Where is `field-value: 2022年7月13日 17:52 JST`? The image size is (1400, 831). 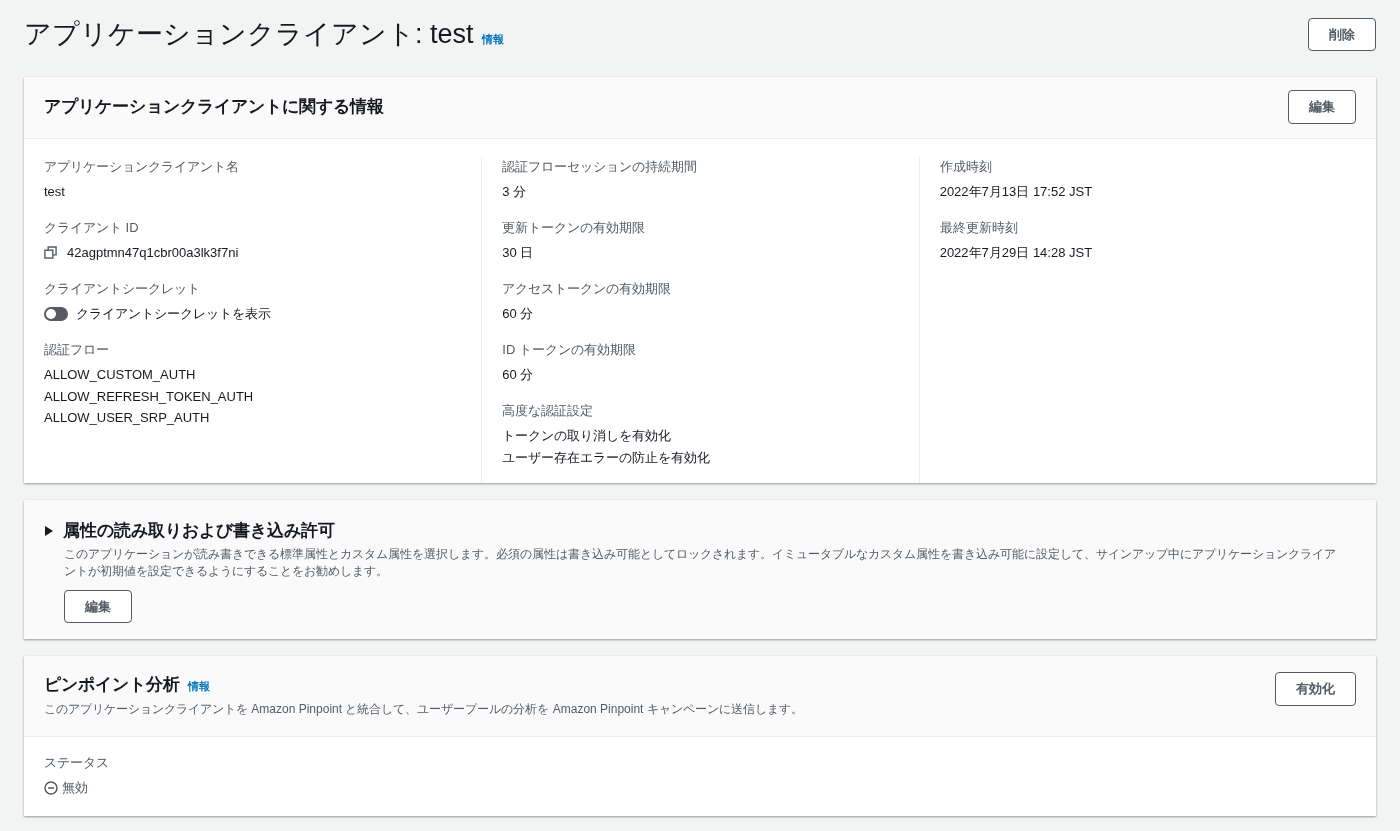 field-value: 2022年7月13日 17:52 JST is located at coordinates (1016, 192).